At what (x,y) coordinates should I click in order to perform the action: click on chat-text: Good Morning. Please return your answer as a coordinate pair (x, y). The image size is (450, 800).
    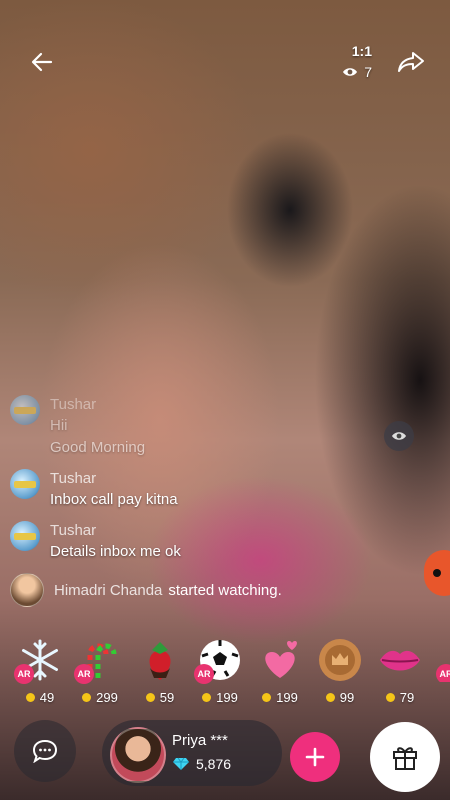
    Looking at the image, I should click on (98, 447).